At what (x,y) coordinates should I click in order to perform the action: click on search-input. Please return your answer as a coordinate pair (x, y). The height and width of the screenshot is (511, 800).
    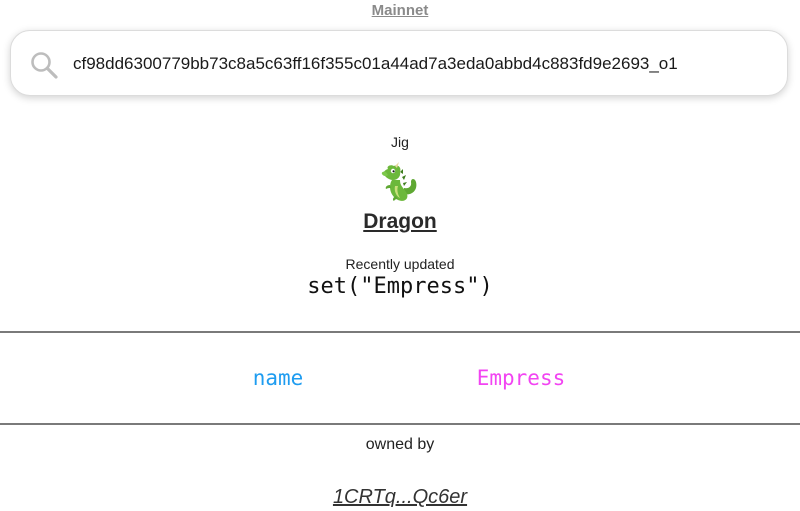
    Looking at the image, I should click on (426, 64).